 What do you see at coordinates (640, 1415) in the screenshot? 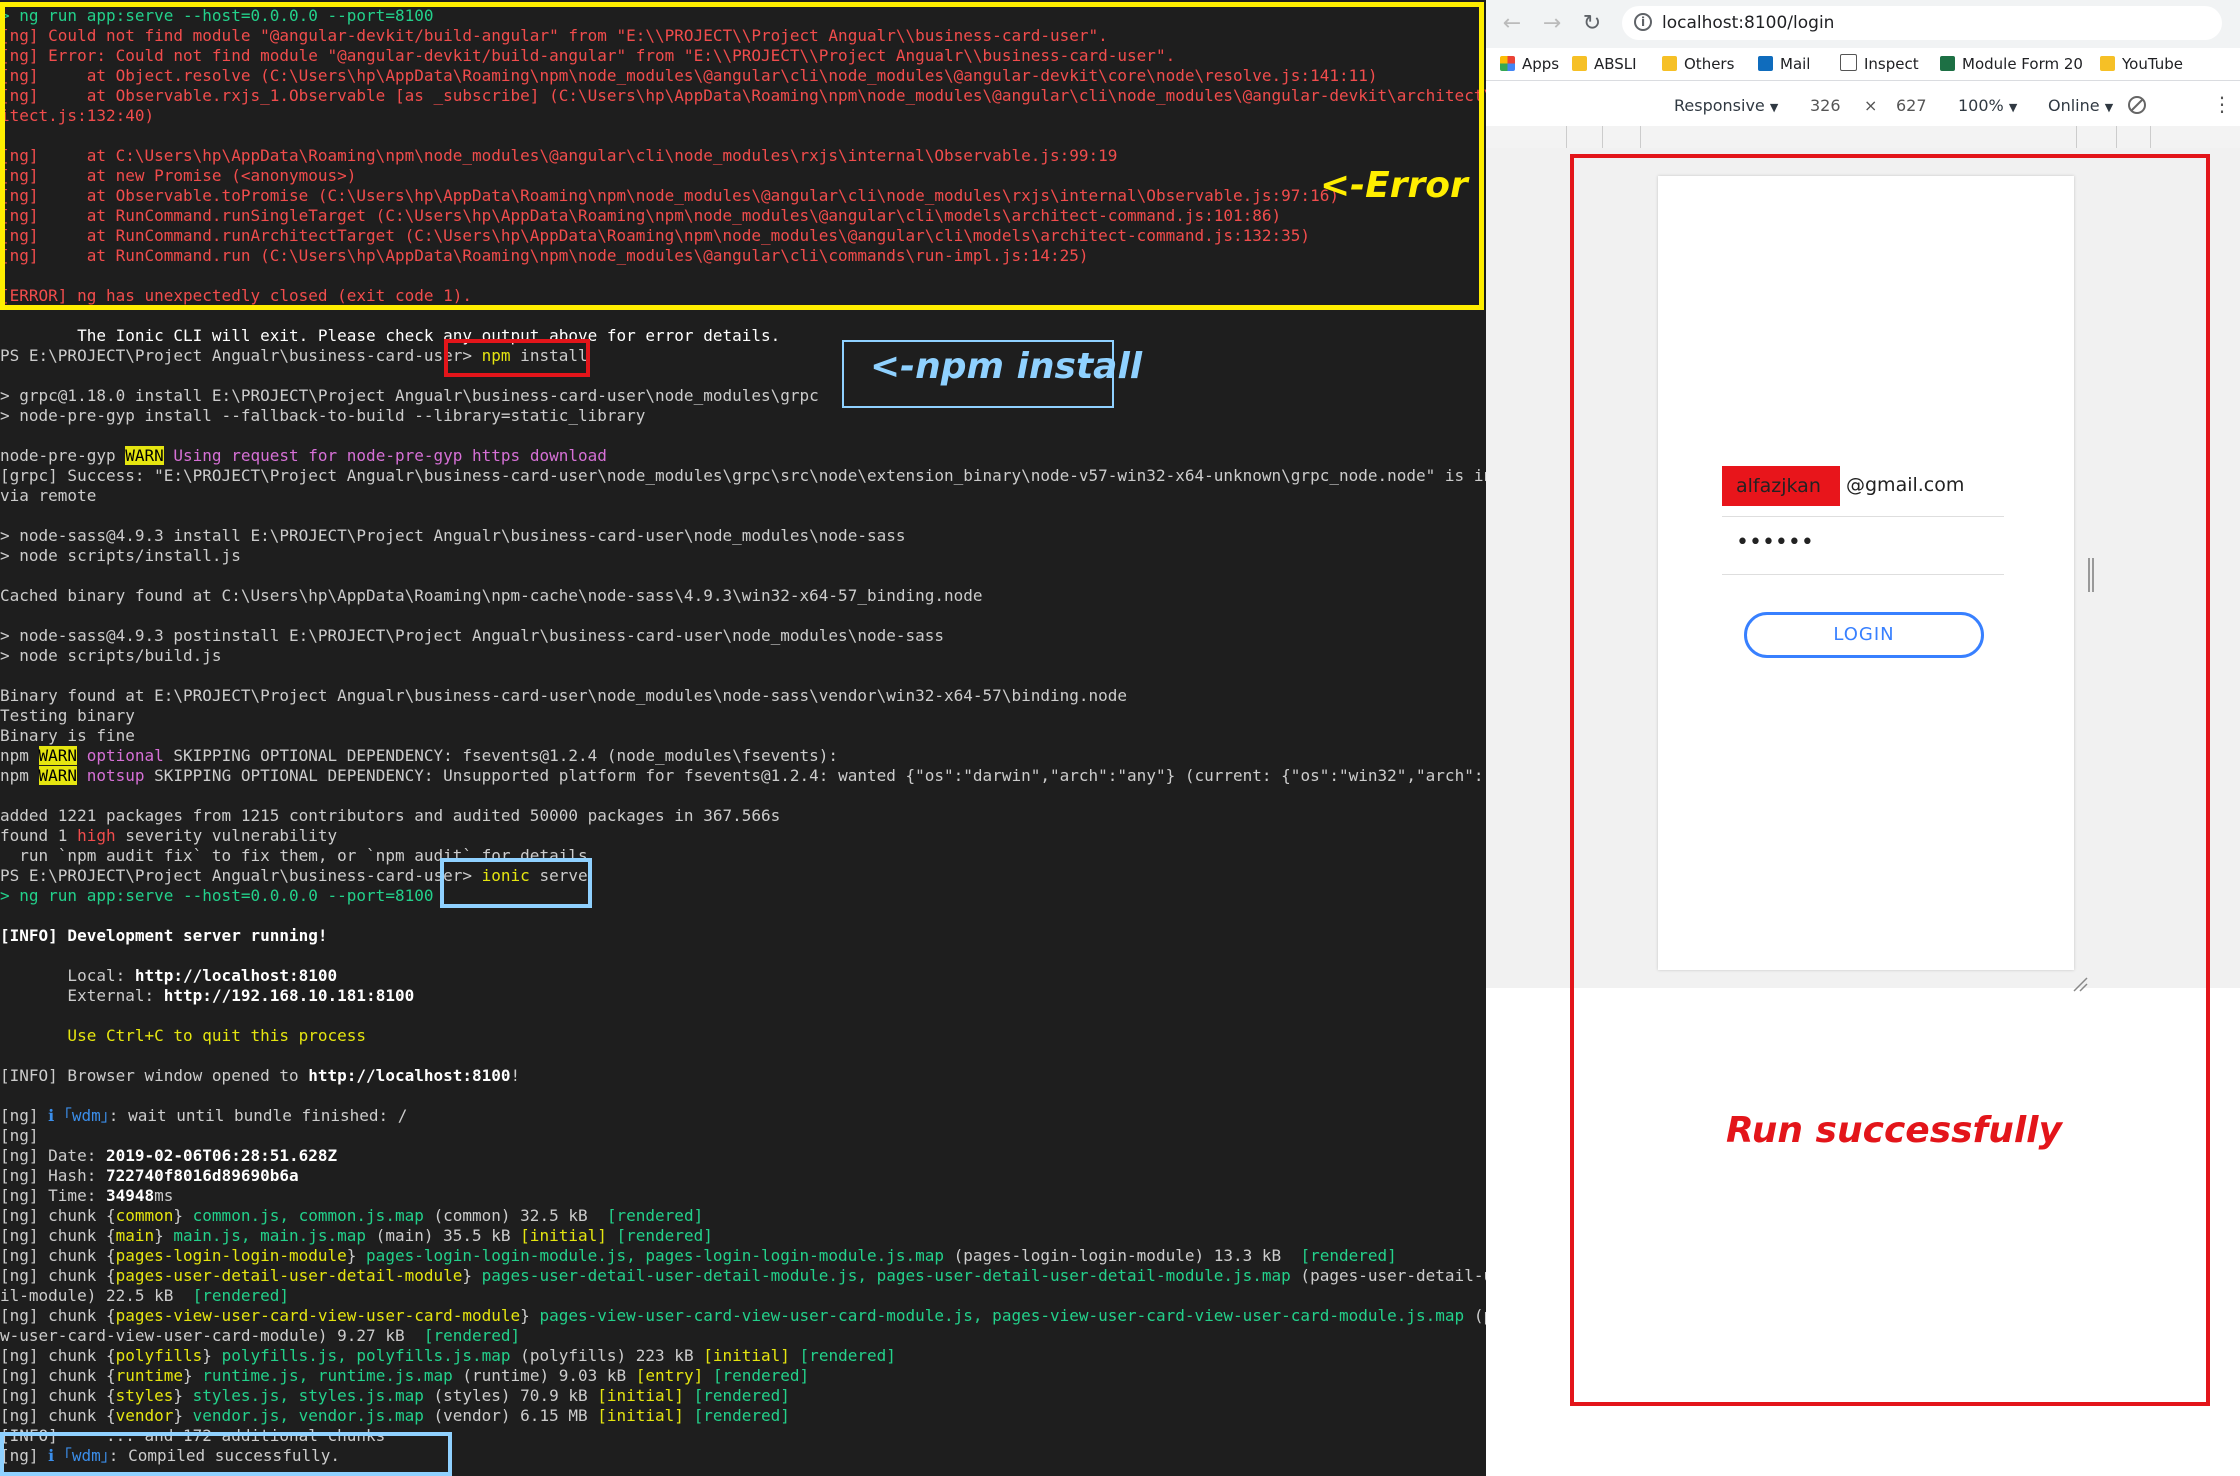
I see `terminal-text: [initial]` at bounding box center [640, 1415].